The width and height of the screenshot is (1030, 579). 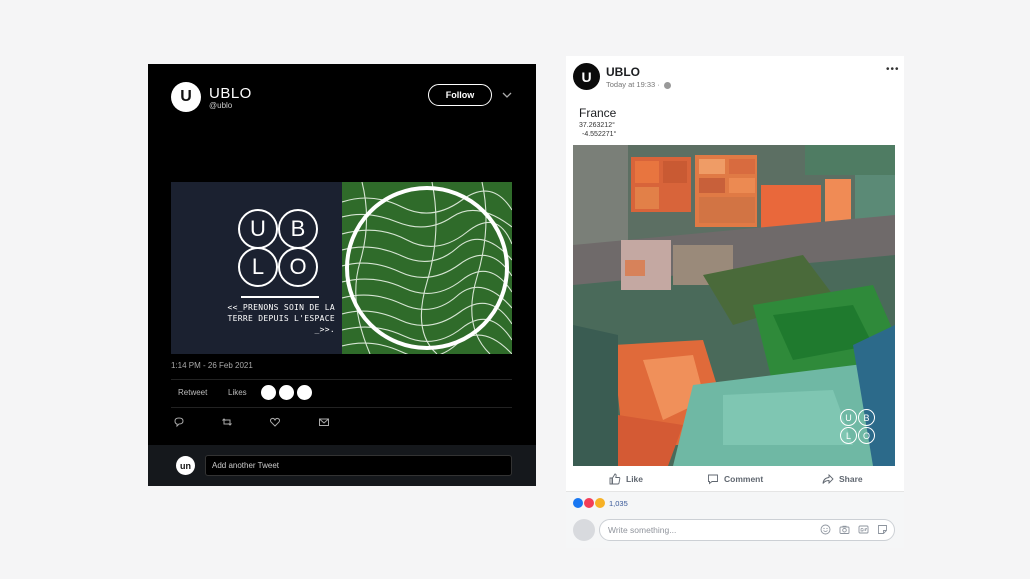 I want to click on love-reaction-icon, so click(x=589, y=503).